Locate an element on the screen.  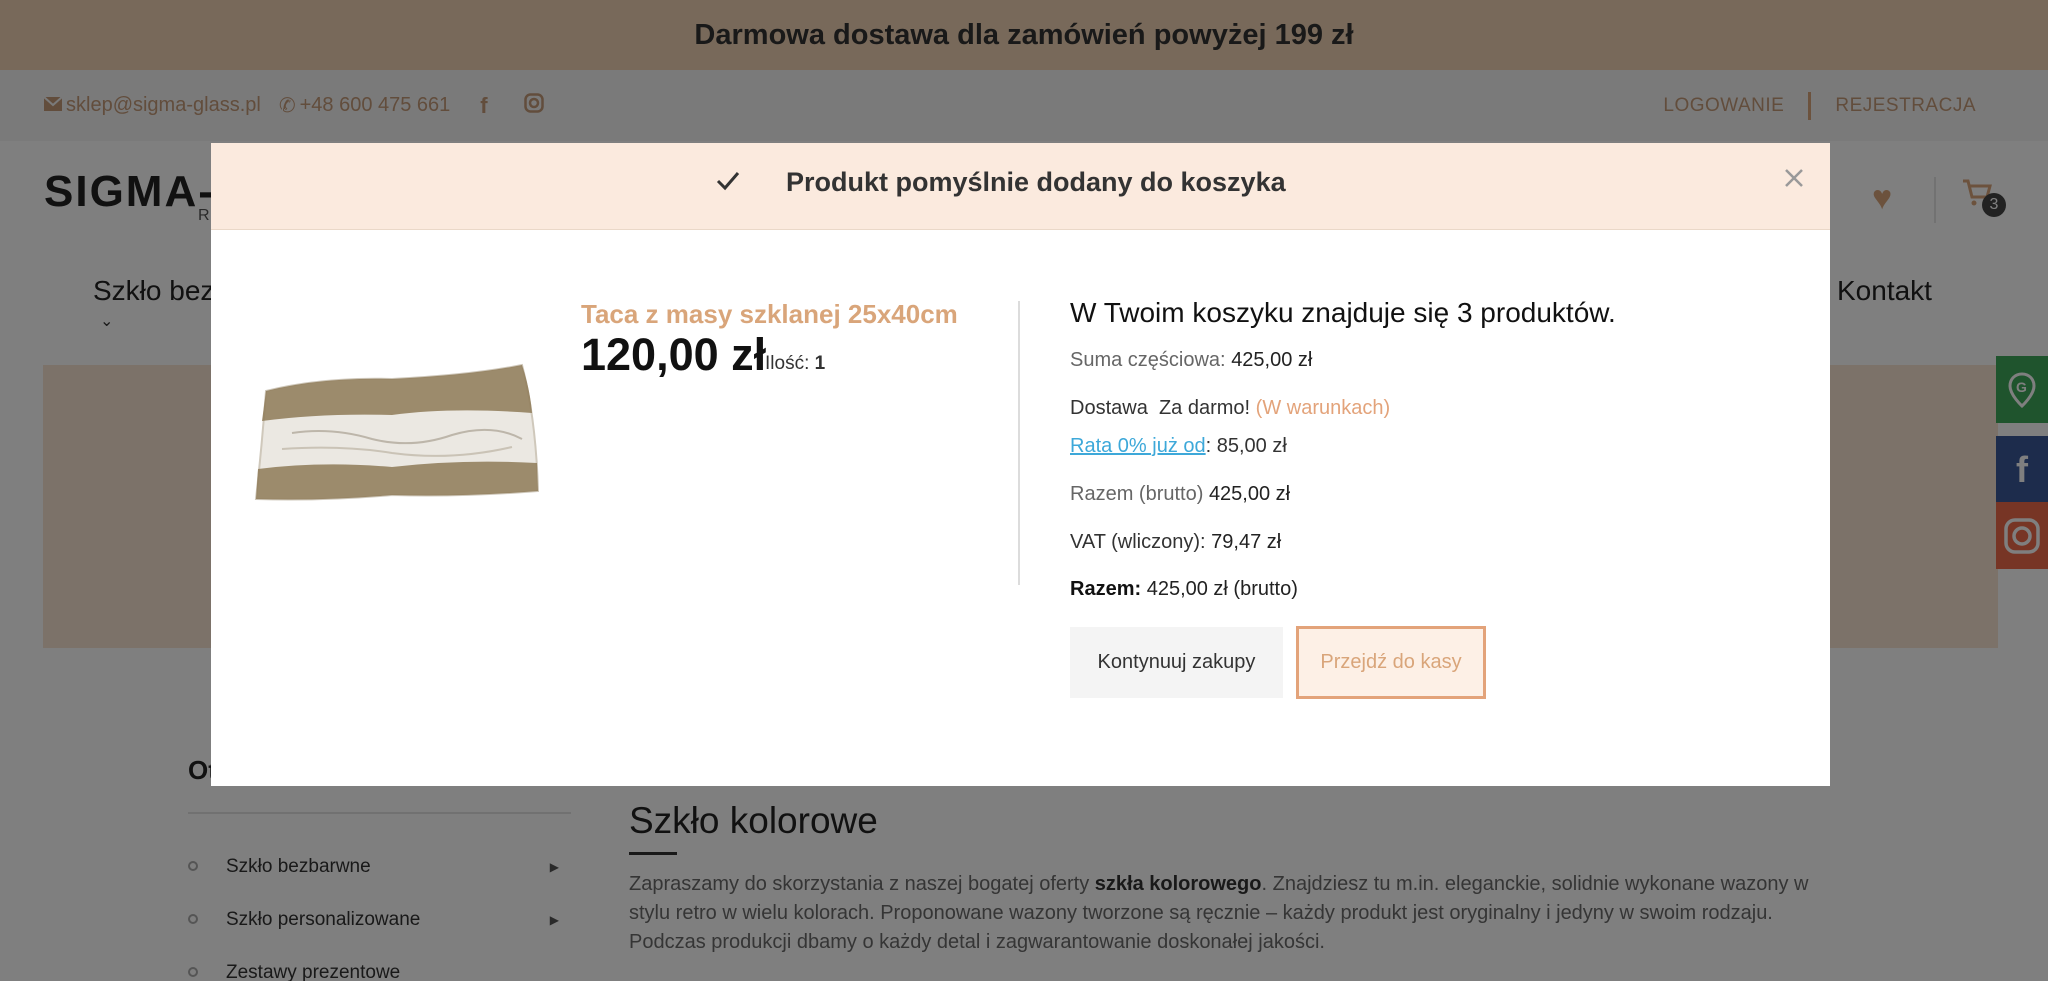
product-price: 120,00 zł is located at coordinates (674, 354).